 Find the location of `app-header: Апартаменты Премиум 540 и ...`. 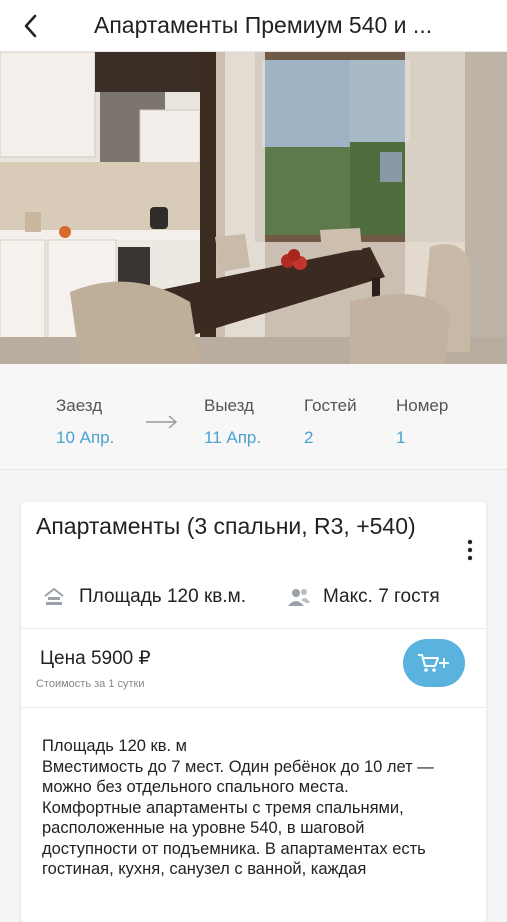

app-header: Апартаменты Премиум 540 и ... is located at coordinates (253, 26).